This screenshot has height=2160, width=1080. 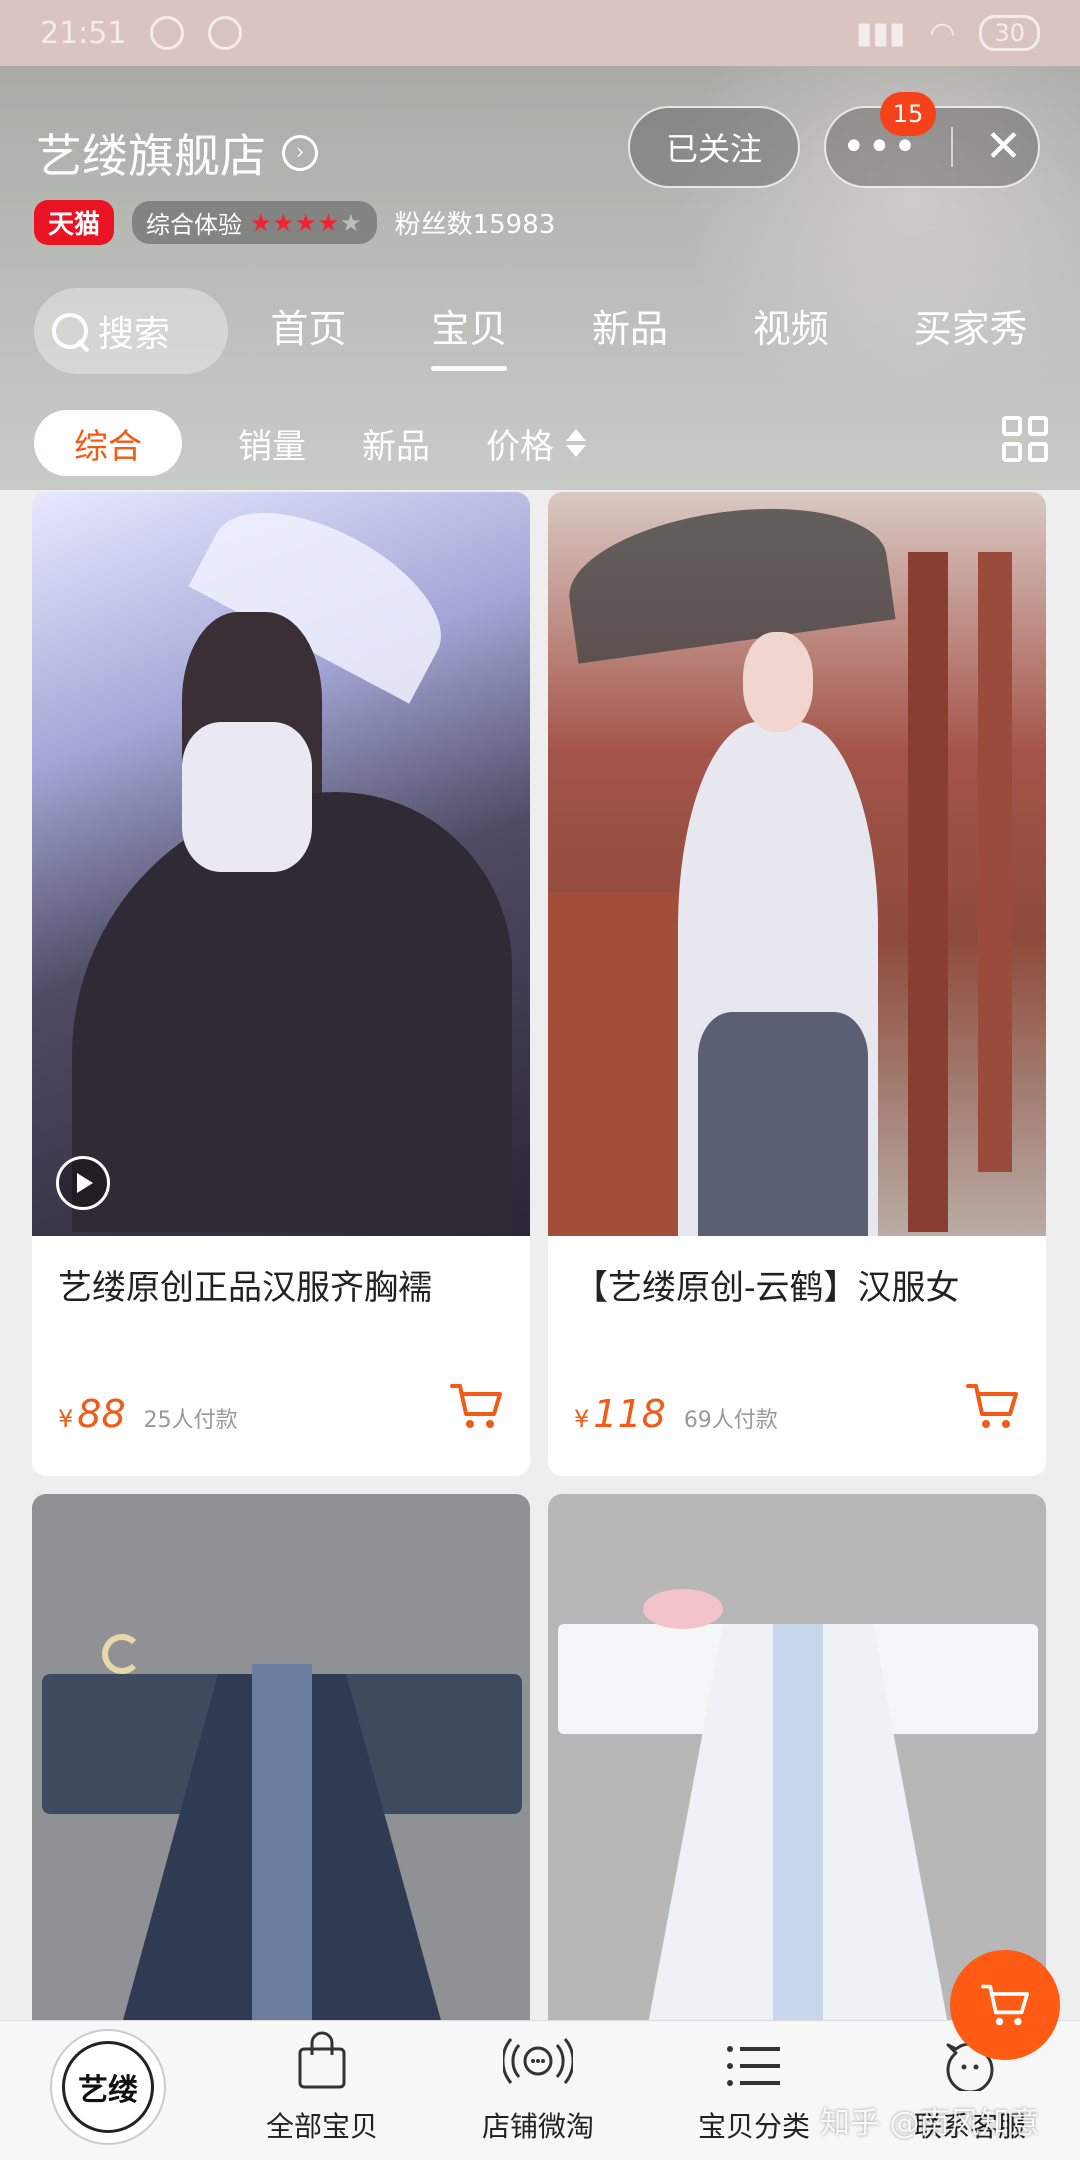 I want to click on follow-button: 已关注, so click(x=714, y=147).